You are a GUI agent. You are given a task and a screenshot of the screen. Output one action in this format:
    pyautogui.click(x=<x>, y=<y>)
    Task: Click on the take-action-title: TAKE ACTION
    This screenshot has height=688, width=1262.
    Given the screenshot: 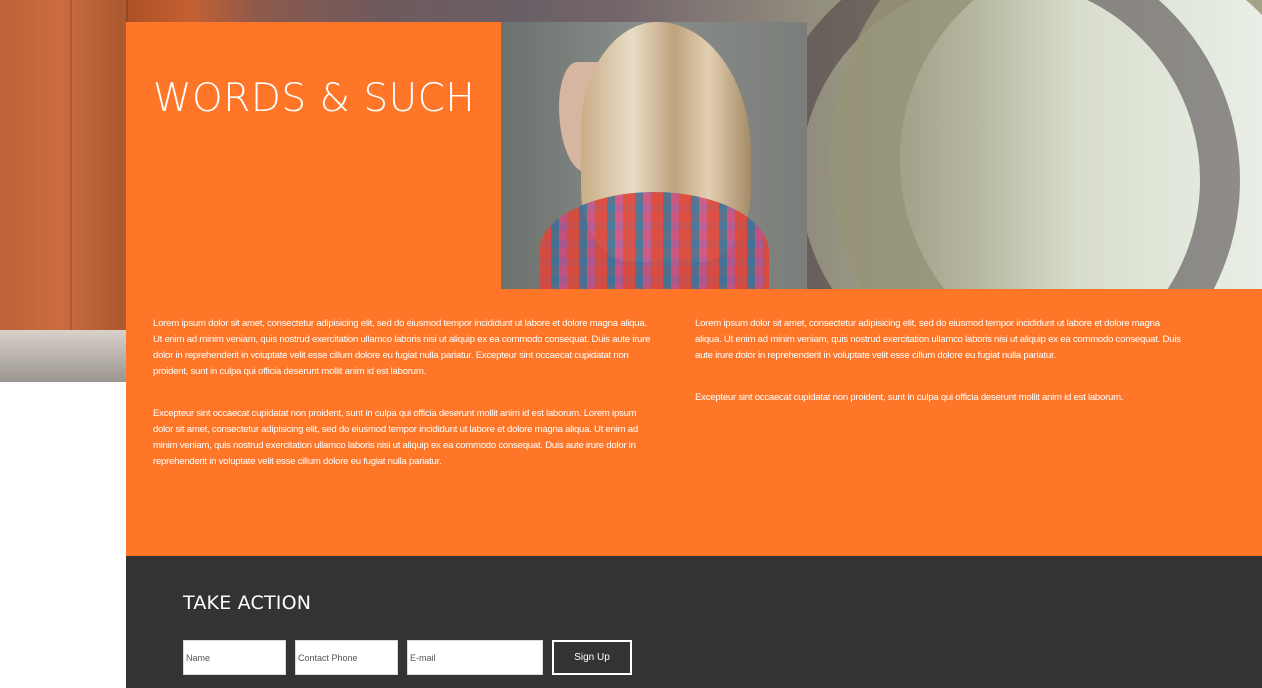 What is the action you would take?
    pyautogui.click(x=247, y=603)
    